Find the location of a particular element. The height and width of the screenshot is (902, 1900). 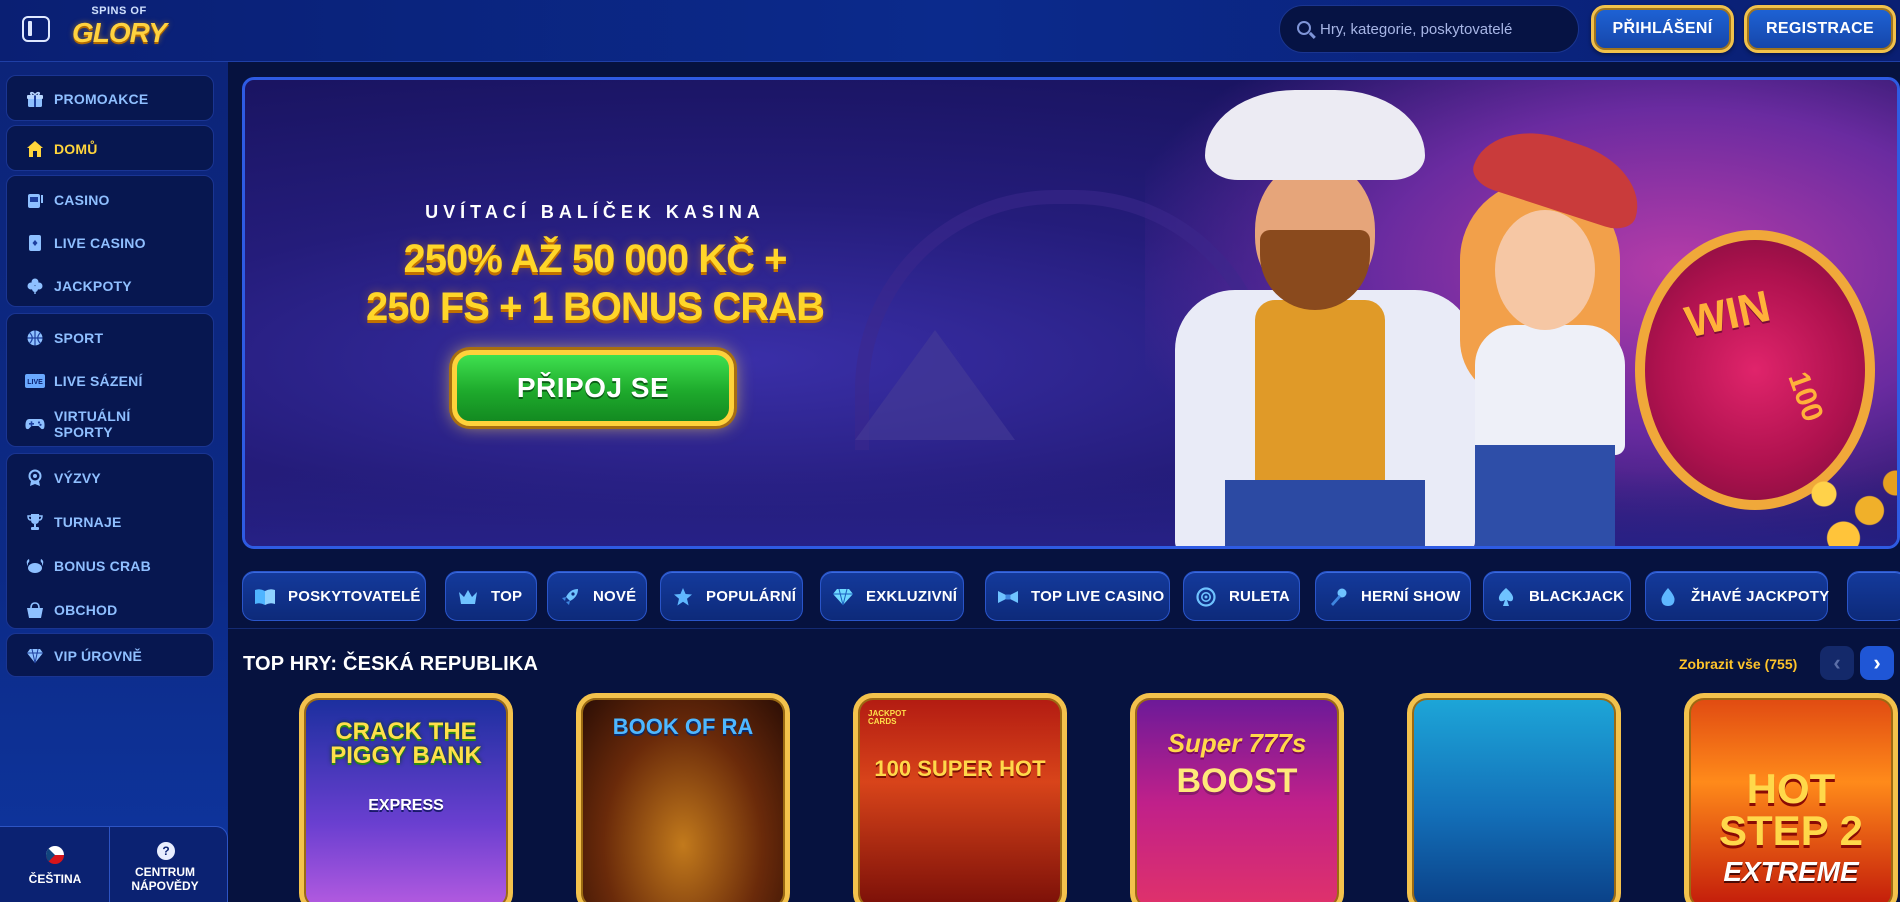

banner-headline-line2: 250 FS + 1 BONUS CRAB is located at coordinates (595, 307).